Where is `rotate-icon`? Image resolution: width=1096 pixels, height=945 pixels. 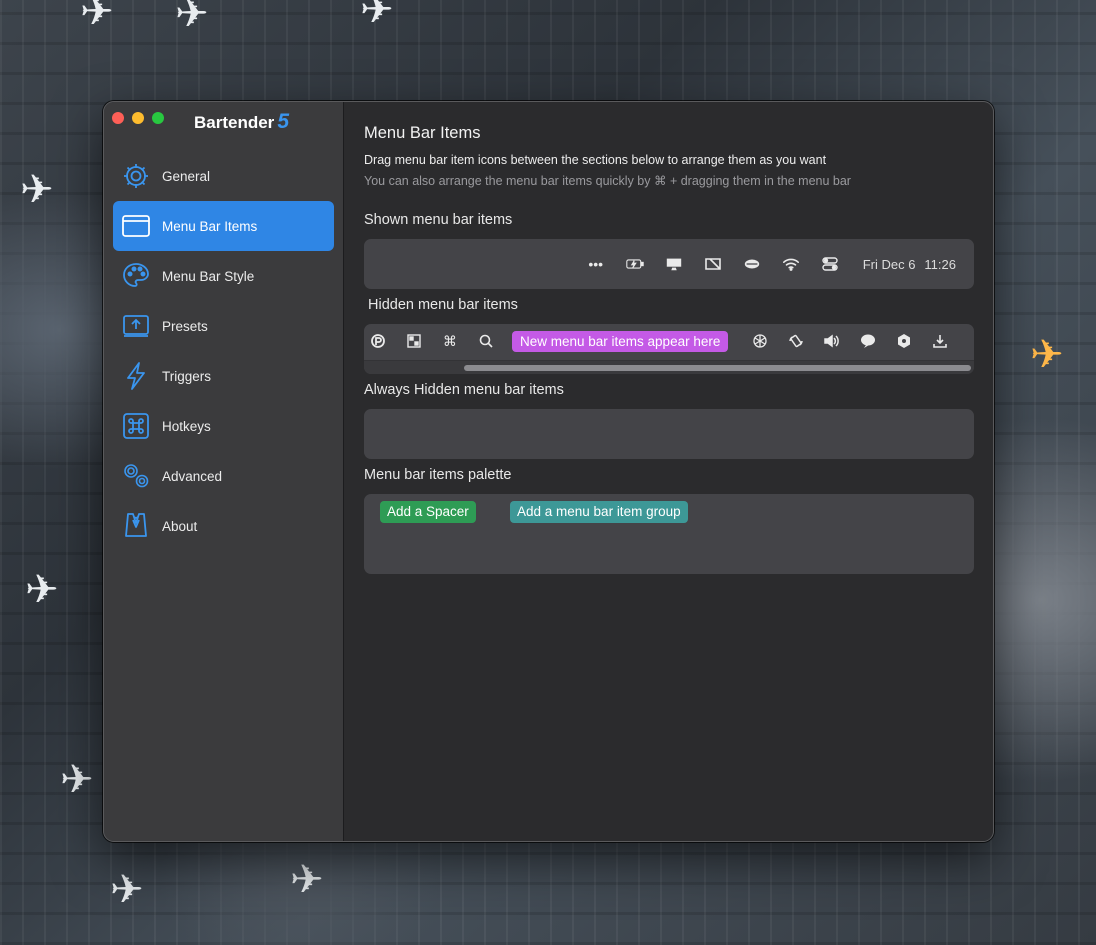
rotate-icon is located at coordinates (796, 341).